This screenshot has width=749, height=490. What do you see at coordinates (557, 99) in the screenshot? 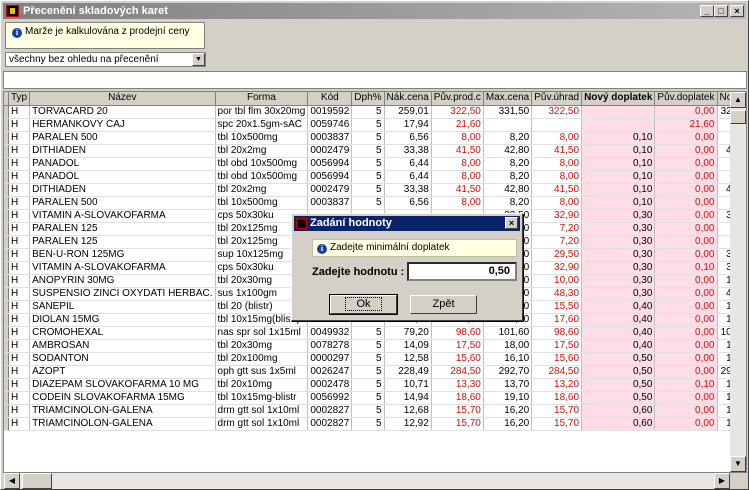
I see `col-header-puv-uhrad: Pův.úhrad` at bounding box center [557, 99].